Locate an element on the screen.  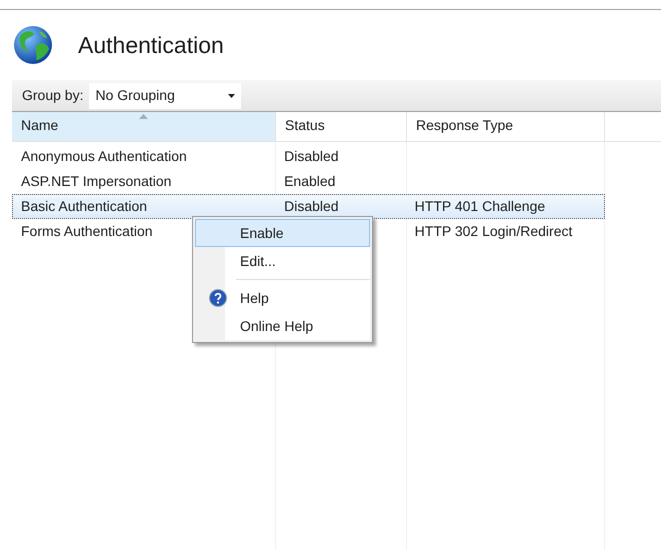
name-cell: Basic Authentication is located at coordinates (84, 206).